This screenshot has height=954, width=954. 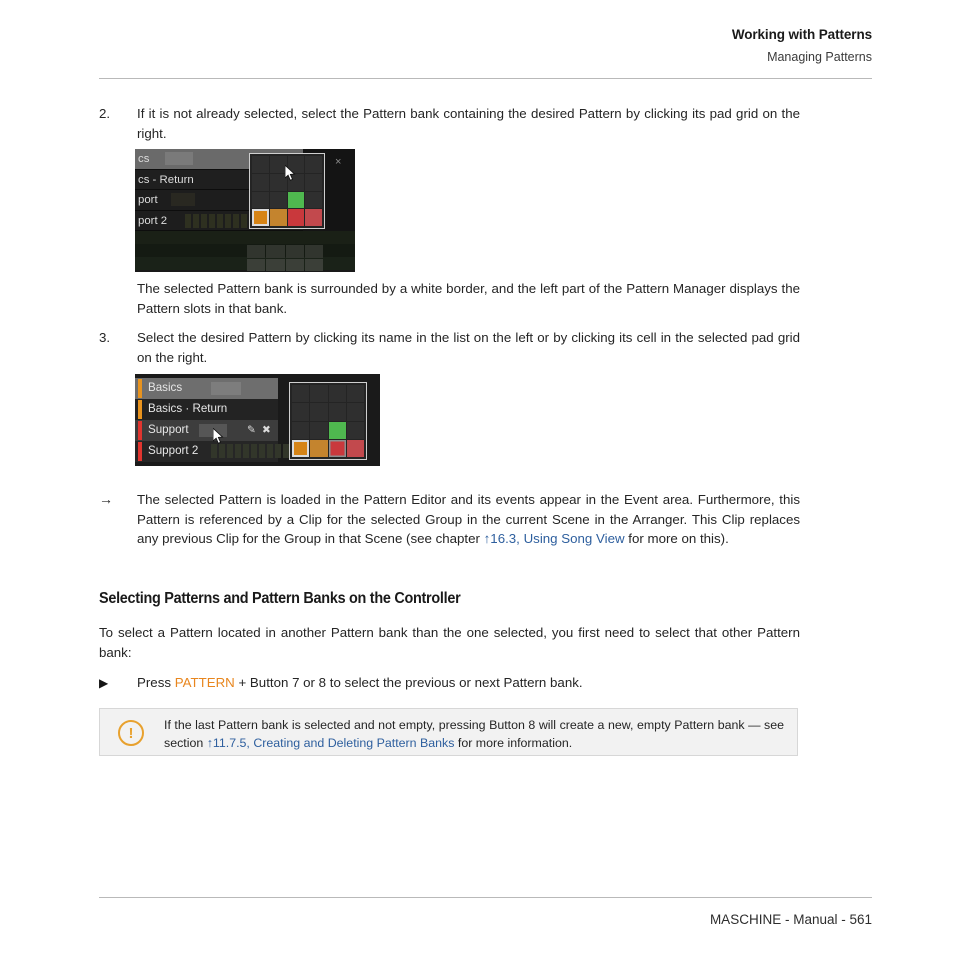 What do you see at coordinates (485, 78) in the screenshot?
I see `header-divider` at bounding box center [485, 78].